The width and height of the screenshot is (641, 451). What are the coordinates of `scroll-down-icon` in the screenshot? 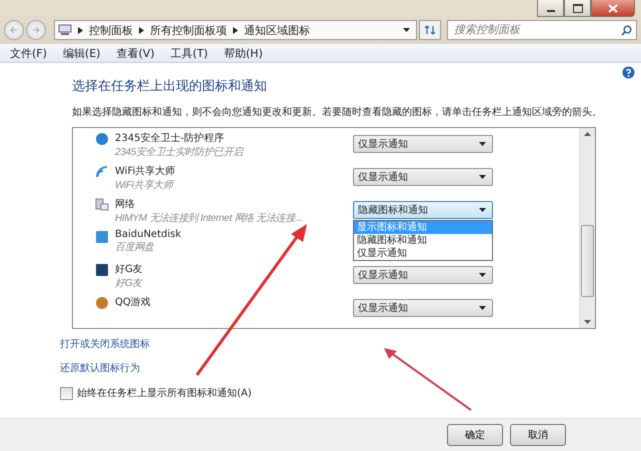 It's located at (587, 322).